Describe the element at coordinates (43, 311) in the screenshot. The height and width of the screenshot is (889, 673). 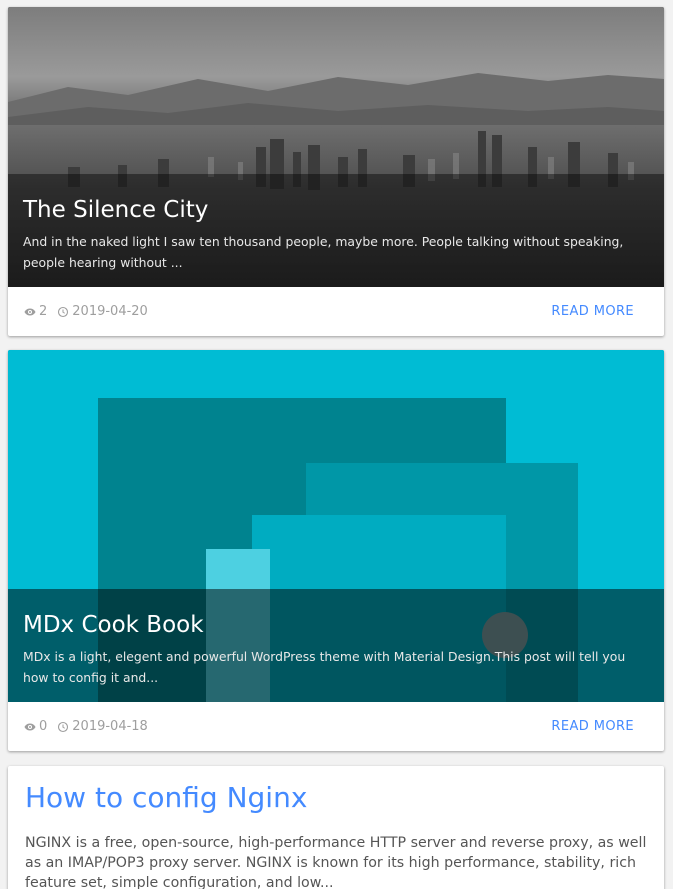
I see `view-count: 2` at that location.